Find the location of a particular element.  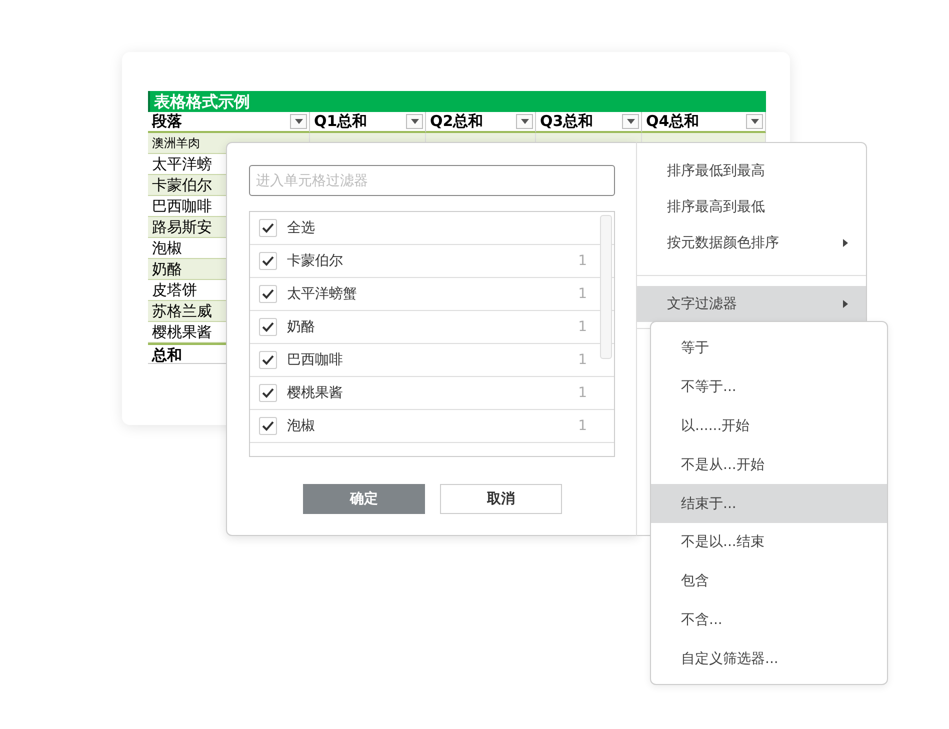

column-header: Q2总和 is located at coordinates (457, 121).